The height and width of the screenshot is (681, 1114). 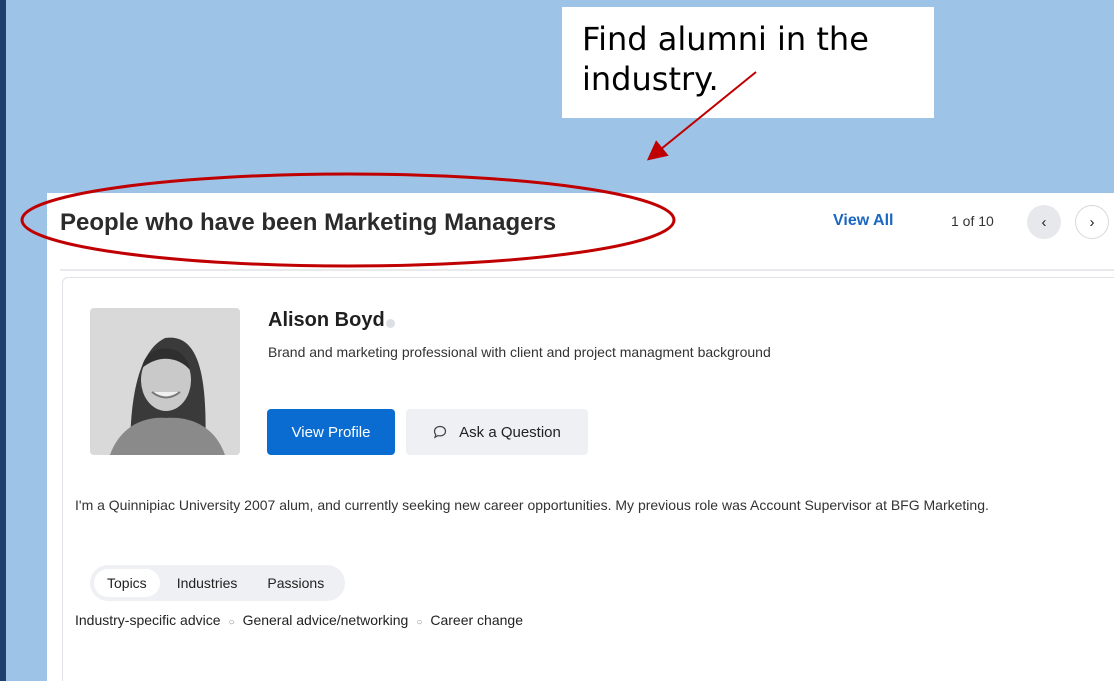 What do you see at coordinates (3, 340) in the screenshot?
I see `slide-left-edge` at bounding box center [3, 340].